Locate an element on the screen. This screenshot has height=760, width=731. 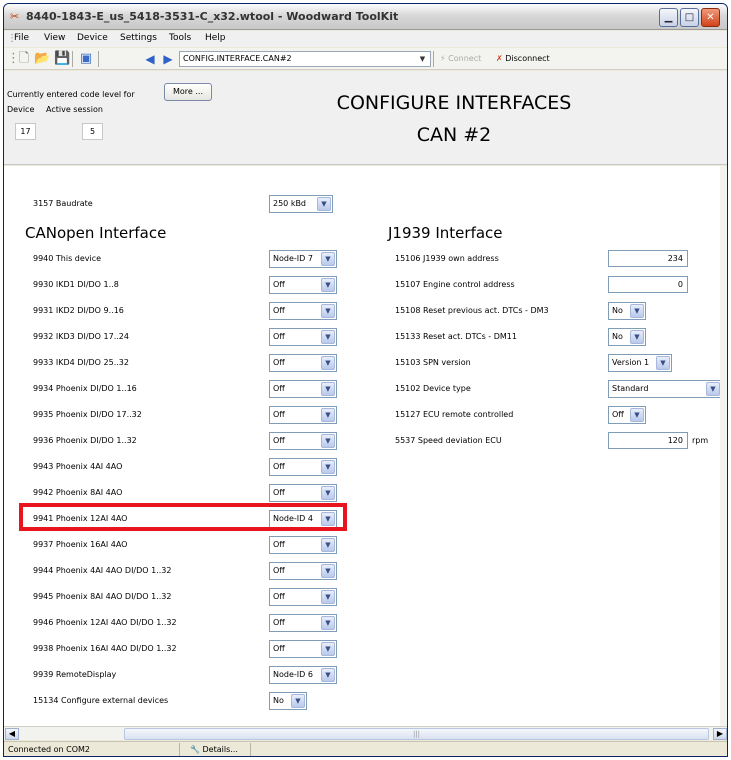
canopen-row-select: Node-ID 7 ▼ is located at coordinates (303, 259).